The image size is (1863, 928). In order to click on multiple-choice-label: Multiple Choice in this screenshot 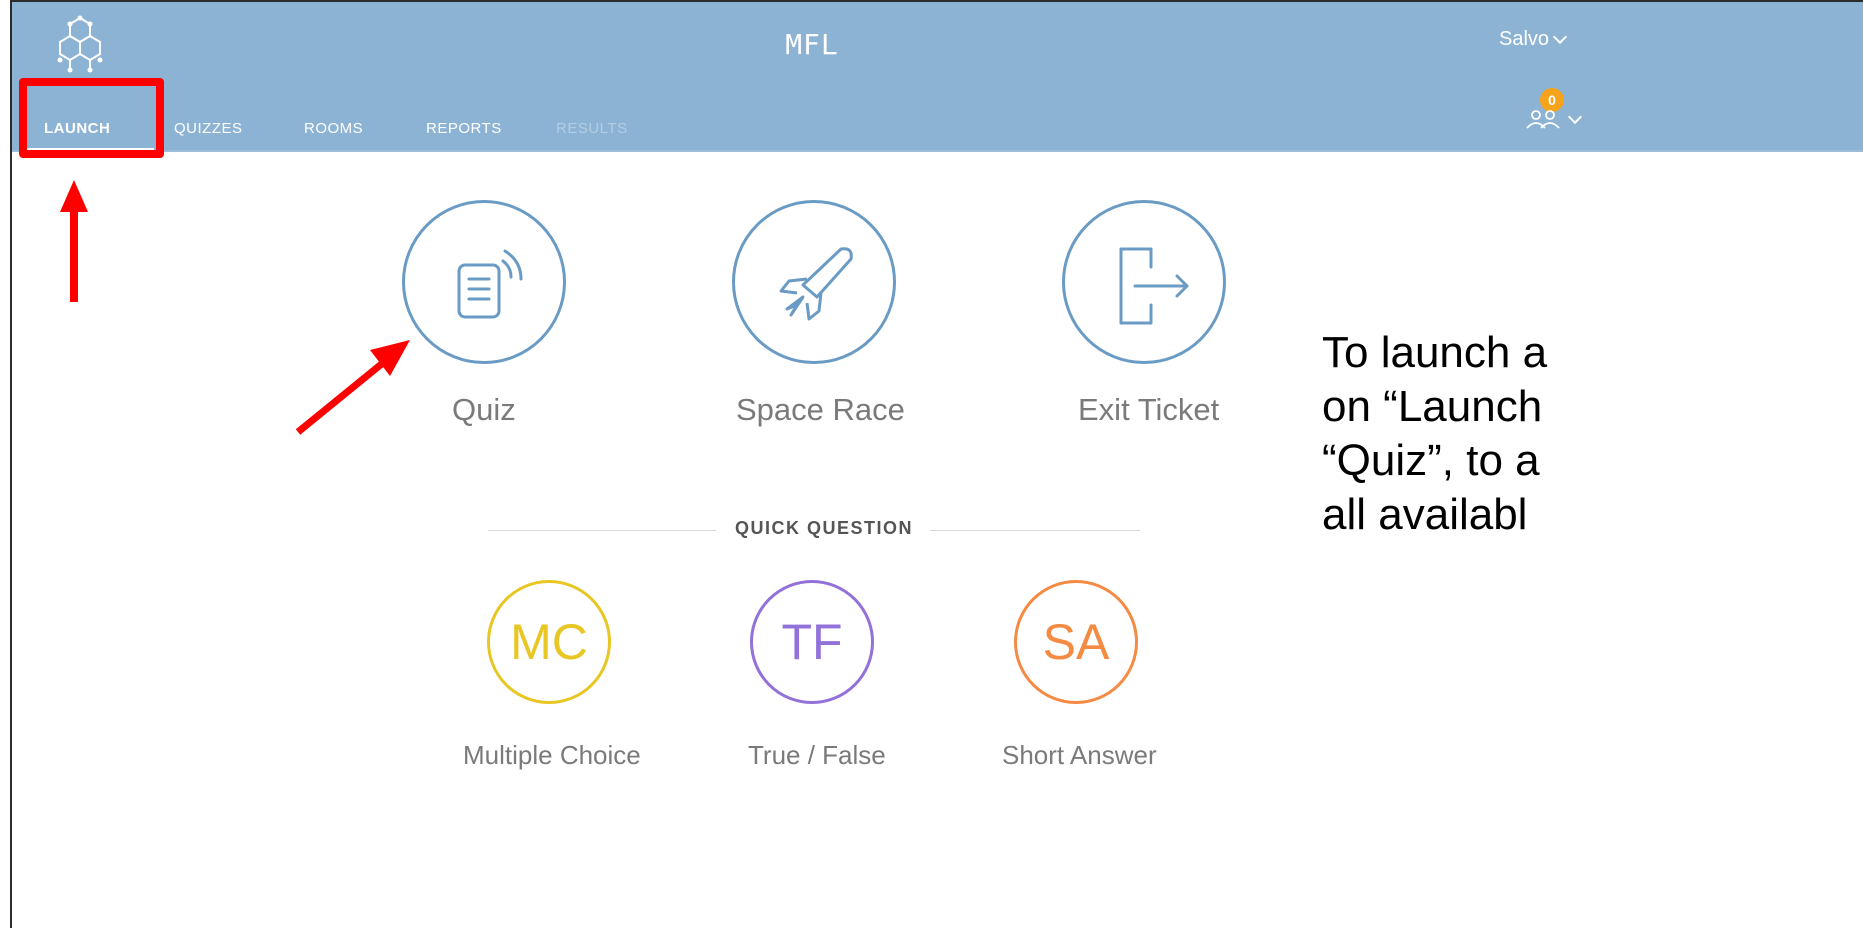, I will do `click(552, 755)`.